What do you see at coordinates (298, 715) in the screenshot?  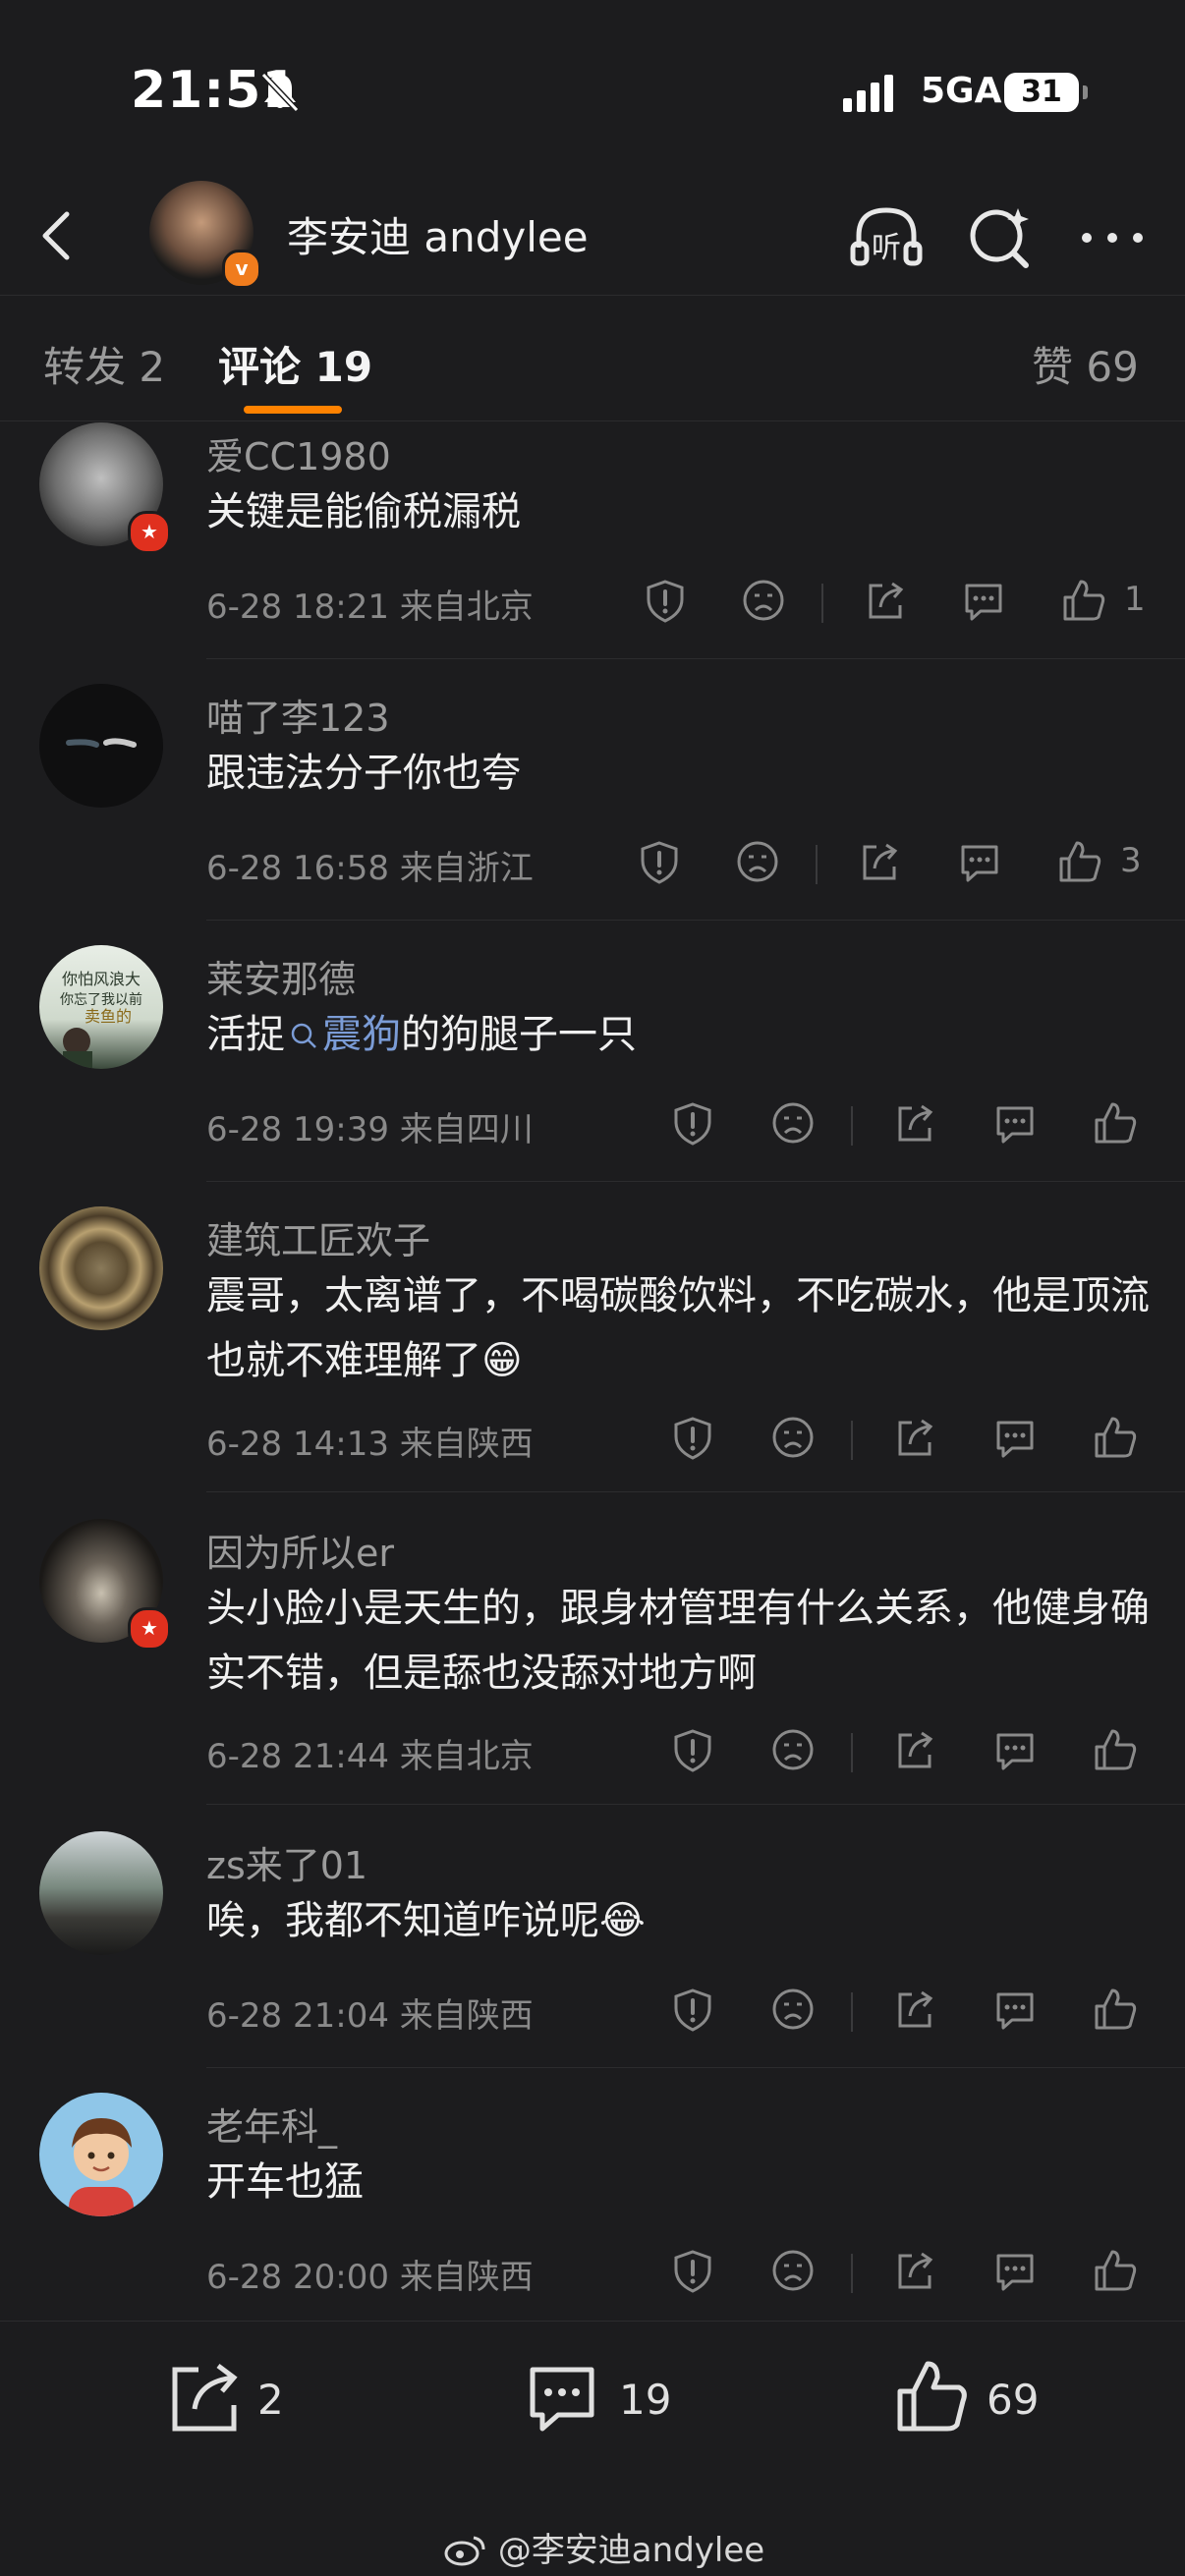 I see `comment-username: 喵了李123` at bounding box center [298, 715].